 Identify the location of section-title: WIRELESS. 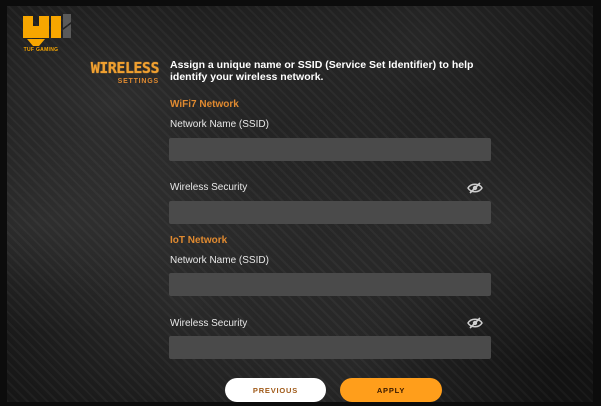
(125, 68).